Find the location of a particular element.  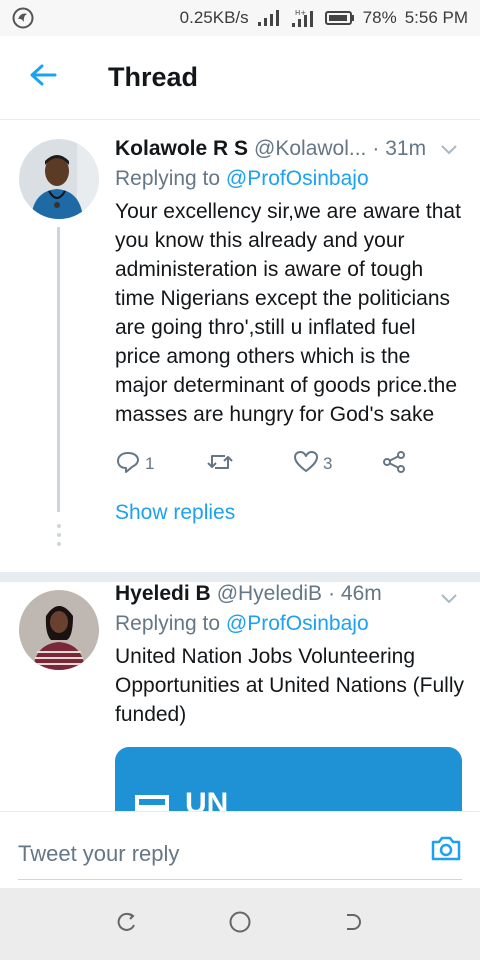

page-title: Thread is located at coordinates (153, 77).